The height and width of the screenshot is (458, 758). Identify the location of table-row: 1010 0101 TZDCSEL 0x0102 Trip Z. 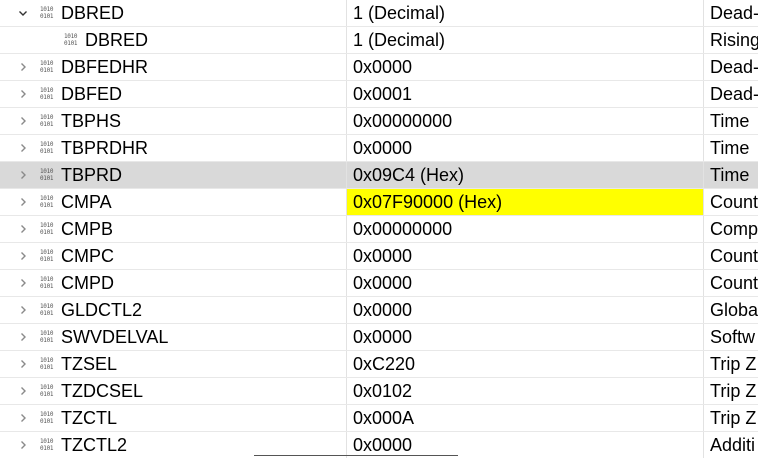
(379, 391).